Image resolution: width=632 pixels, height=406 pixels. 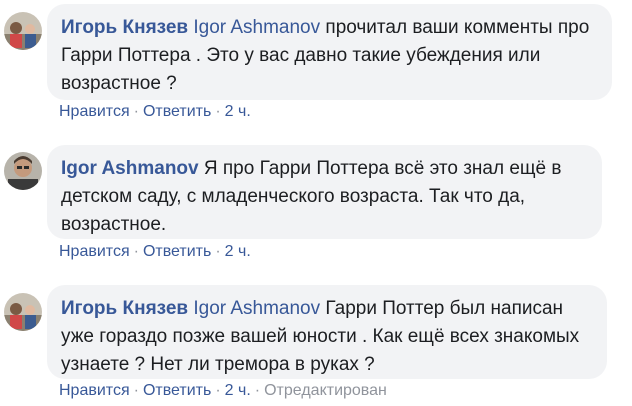 What do you see at coordinates (325, 390) in the screenshot?
I see `edited-label: Отредактирован` at bounding box center [325, 390].